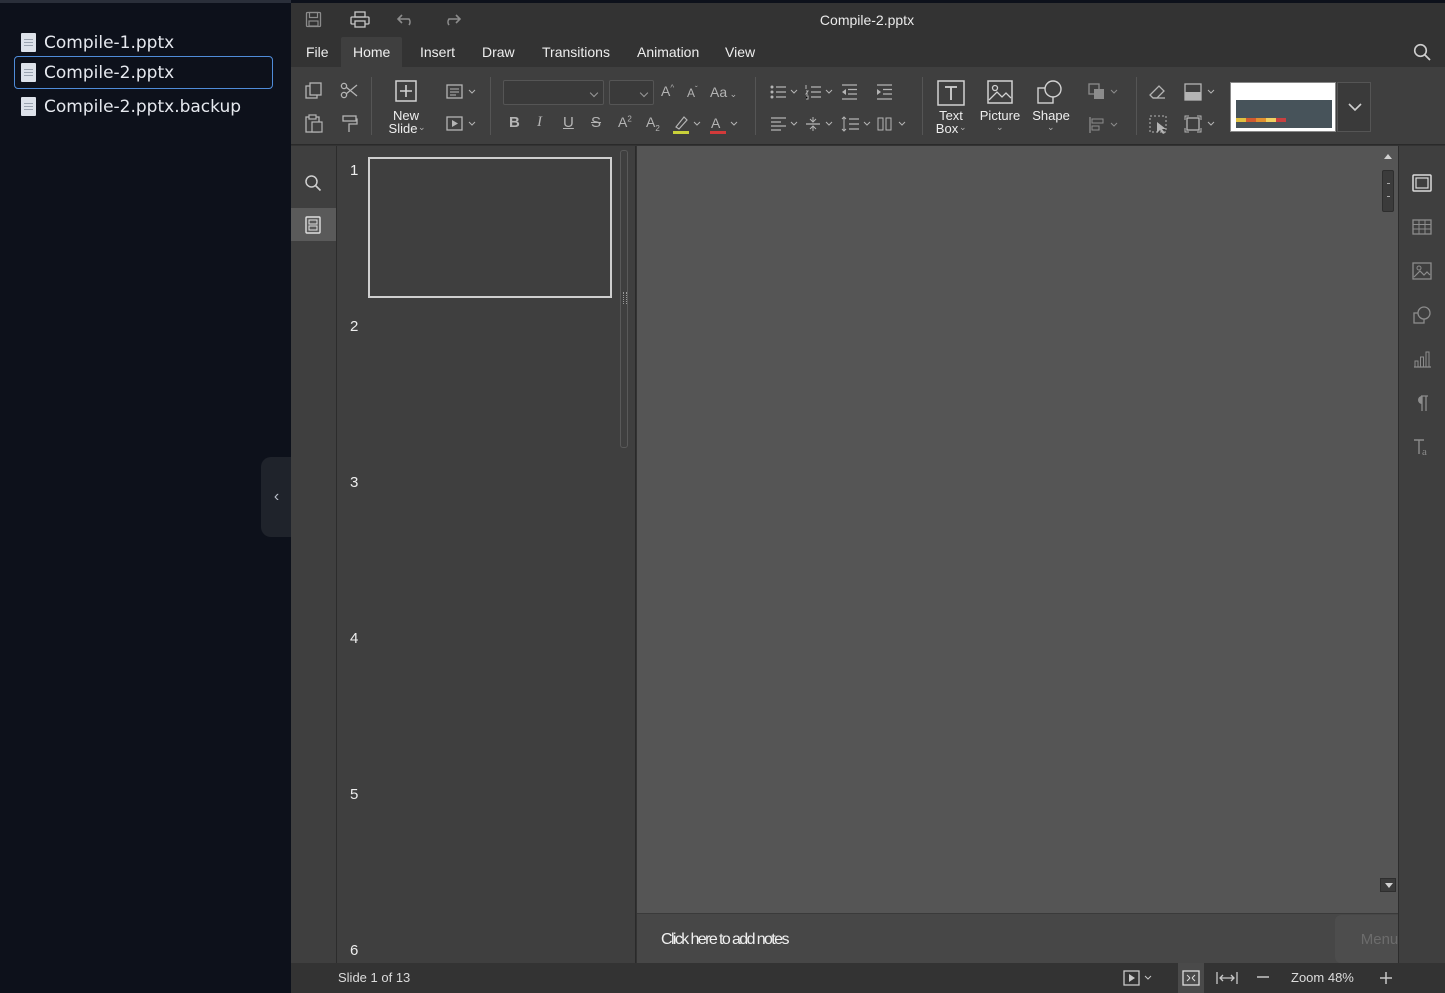  What do you see at coordinates (372, 52) in the screenshot?
I see `tab-home: Home` at bounding box center [372, 52].